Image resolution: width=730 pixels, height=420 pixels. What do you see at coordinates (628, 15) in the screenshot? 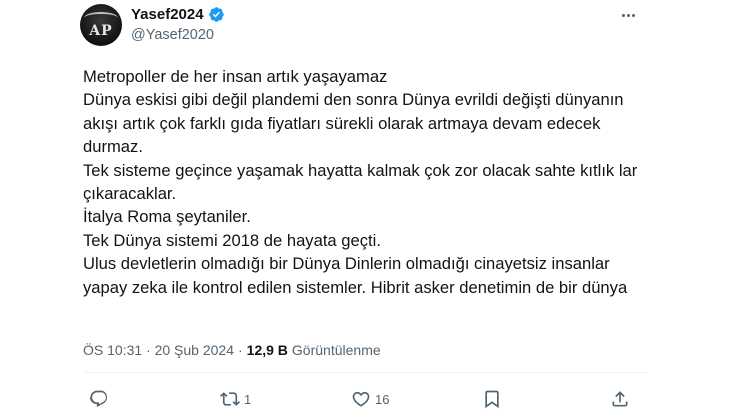
I see `more-options-icon` at bounding box center [628, 15].